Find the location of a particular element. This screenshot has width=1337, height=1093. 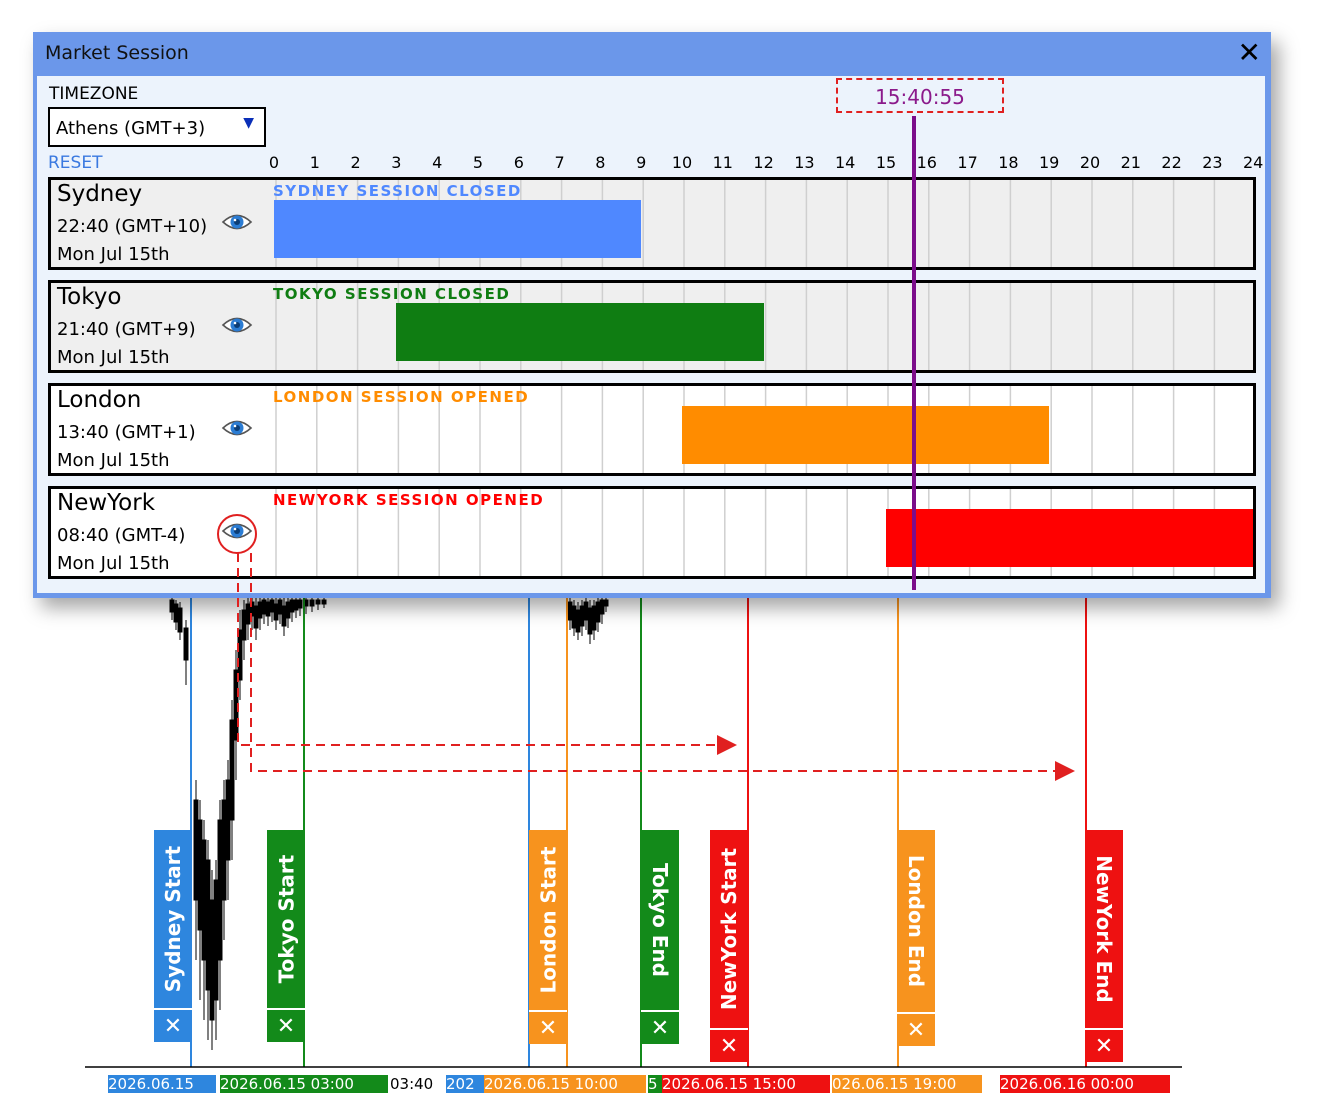

reset-button: RESET is located at coordinates (75, 163).